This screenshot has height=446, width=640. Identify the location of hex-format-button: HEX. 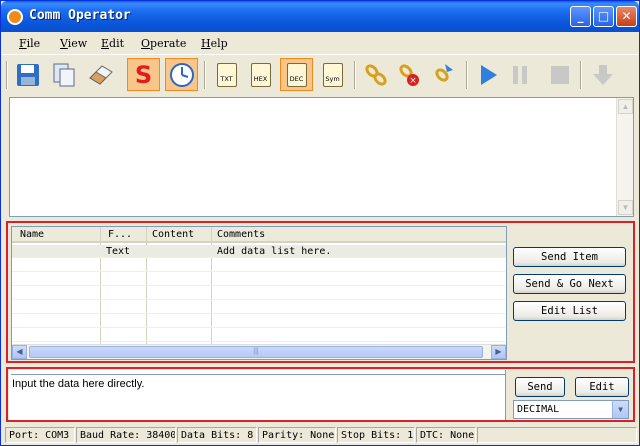
(260, 74).